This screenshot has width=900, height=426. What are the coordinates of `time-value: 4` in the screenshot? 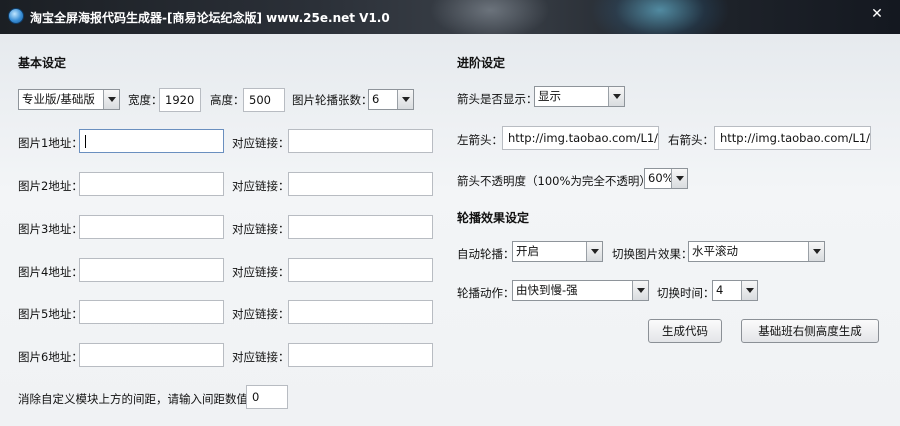 It's located at (720, 290).